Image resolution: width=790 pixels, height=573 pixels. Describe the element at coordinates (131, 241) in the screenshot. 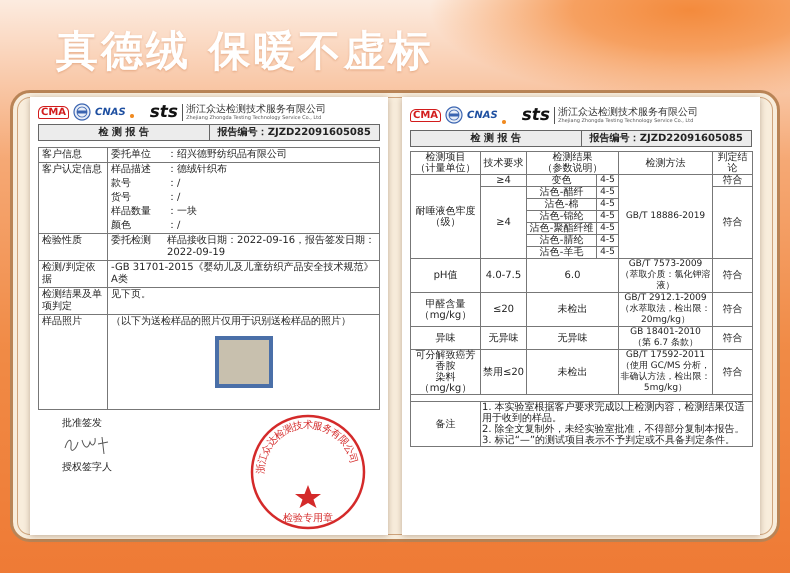

I see `field-name: 委托检测` at that location.